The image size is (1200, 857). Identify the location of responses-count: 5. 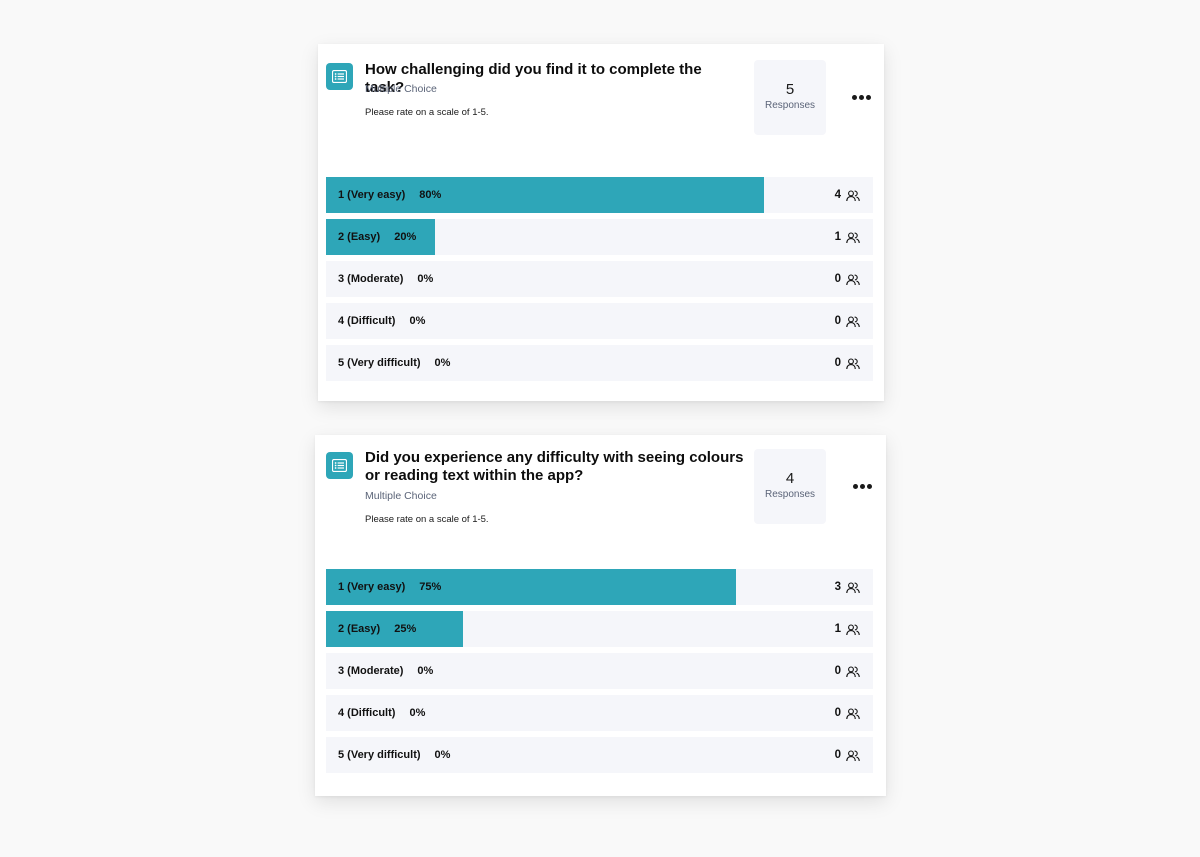
(790, 89).